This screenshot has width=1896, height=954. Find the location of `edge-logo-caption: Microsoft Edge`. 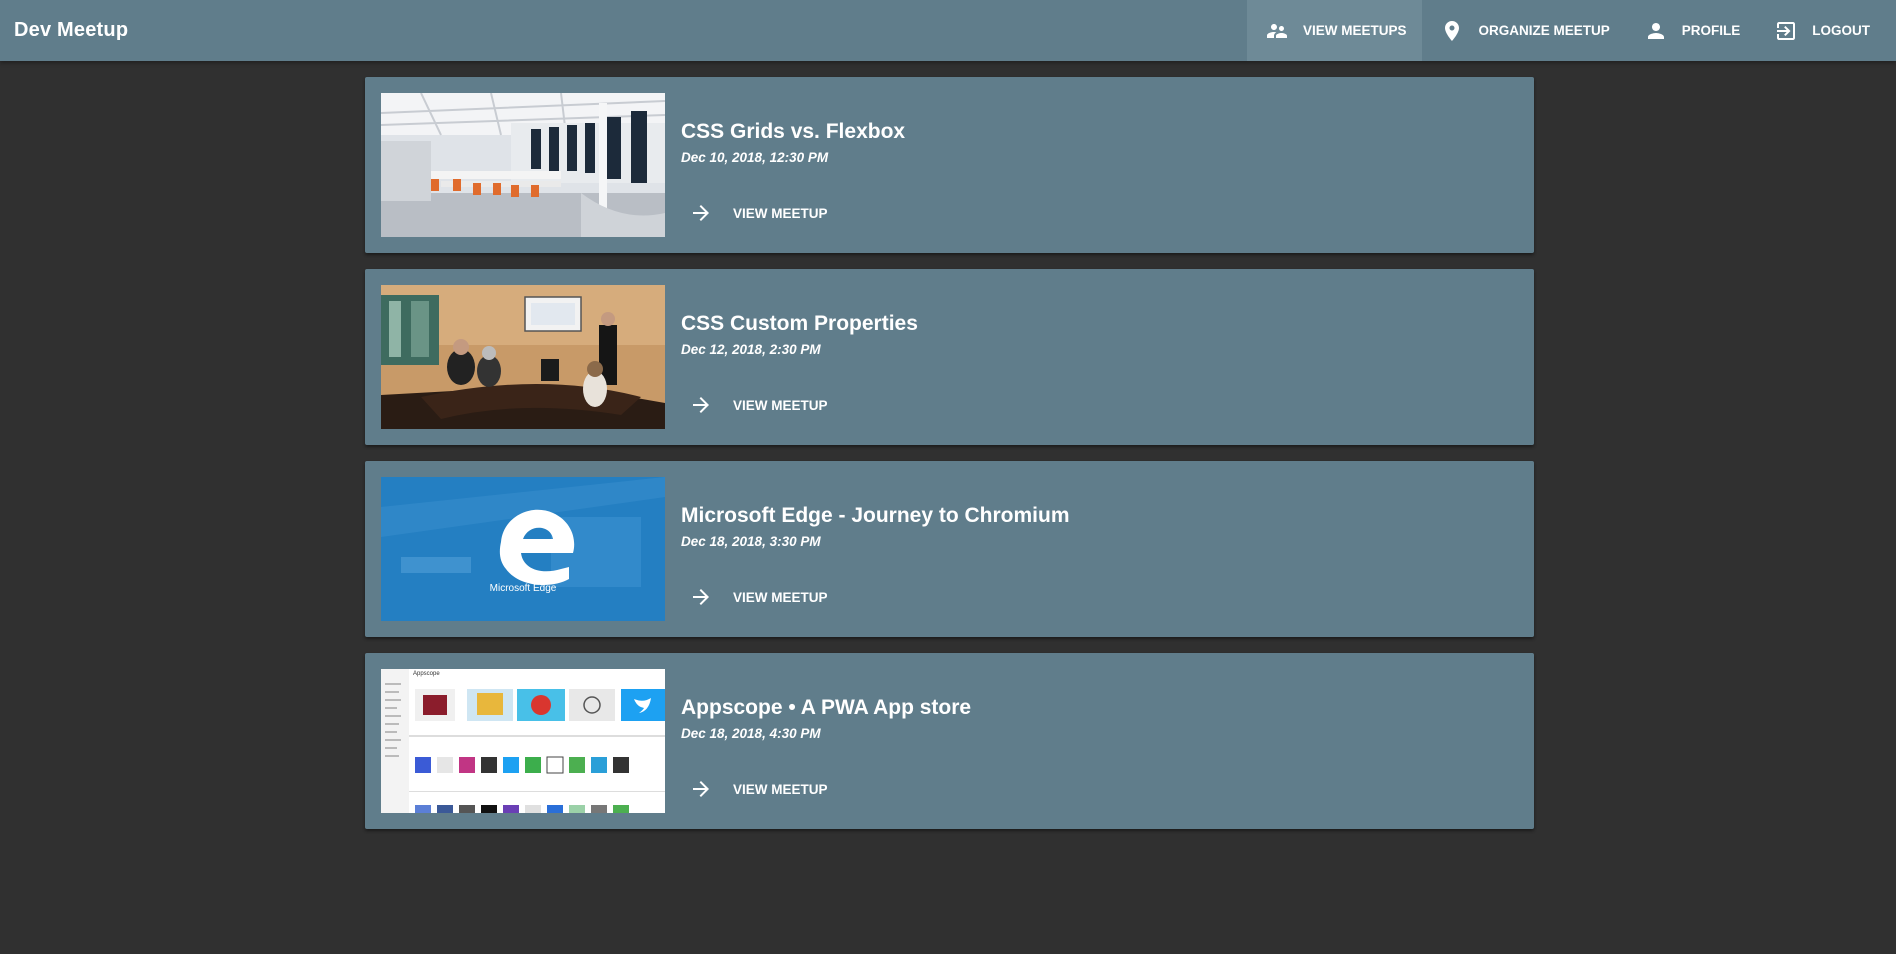

edge-logo-caption: Microsoft Edge is located at coordinates (523, 588).